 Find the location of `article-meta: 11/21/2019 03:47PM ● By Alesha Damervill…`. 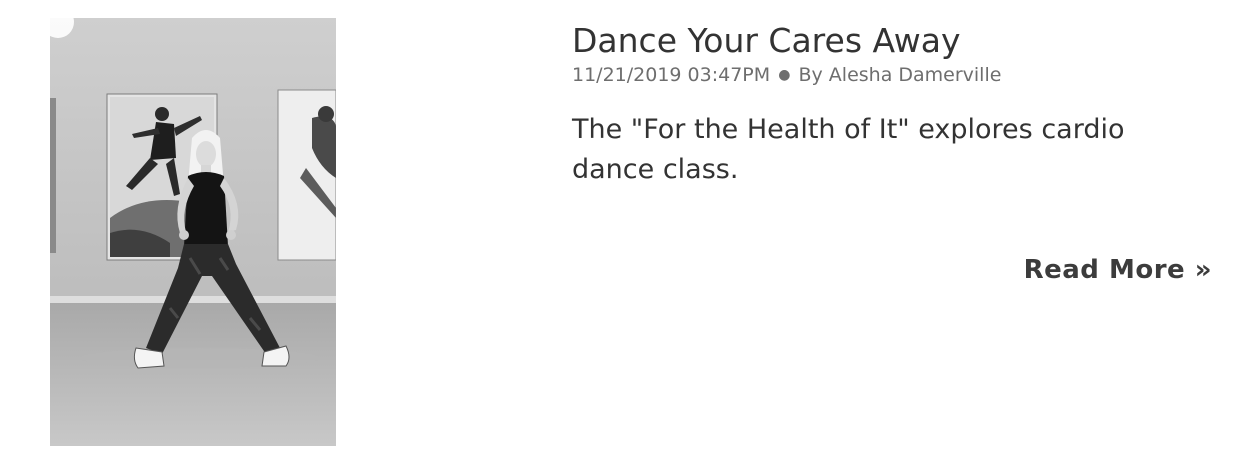

article-meta: 11/21/2019 03:47PM ● By Alesha Damervill… is located at coordinates (897, 75).